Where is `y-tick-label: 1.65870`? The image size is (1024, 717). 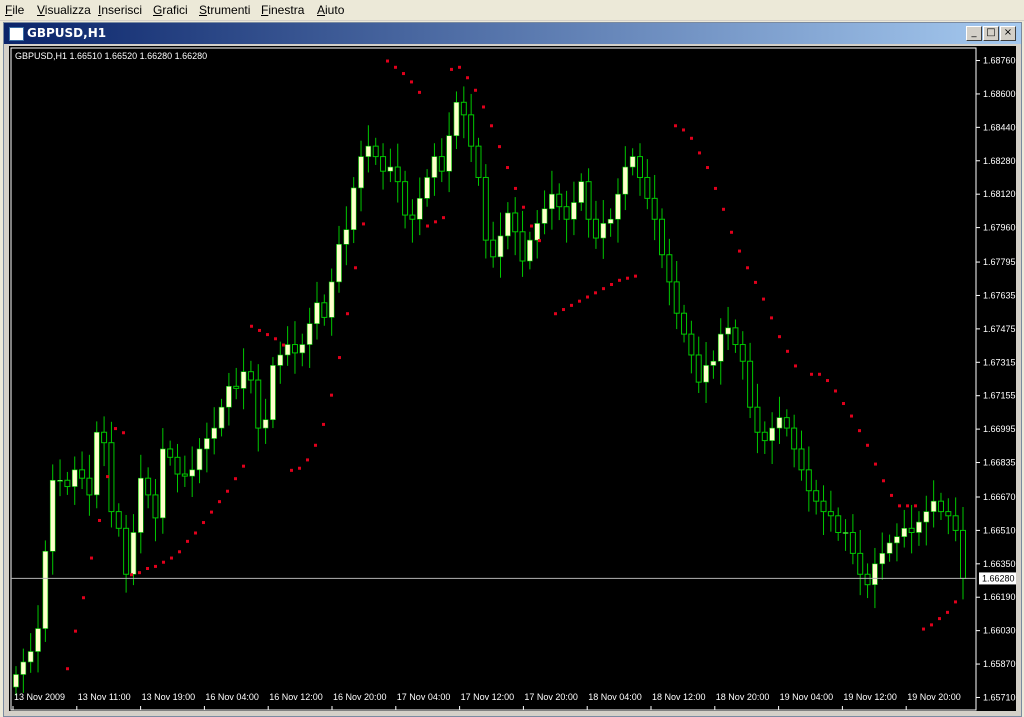 y-tick-label: 1.65870 is located at coordinates (999, 664).